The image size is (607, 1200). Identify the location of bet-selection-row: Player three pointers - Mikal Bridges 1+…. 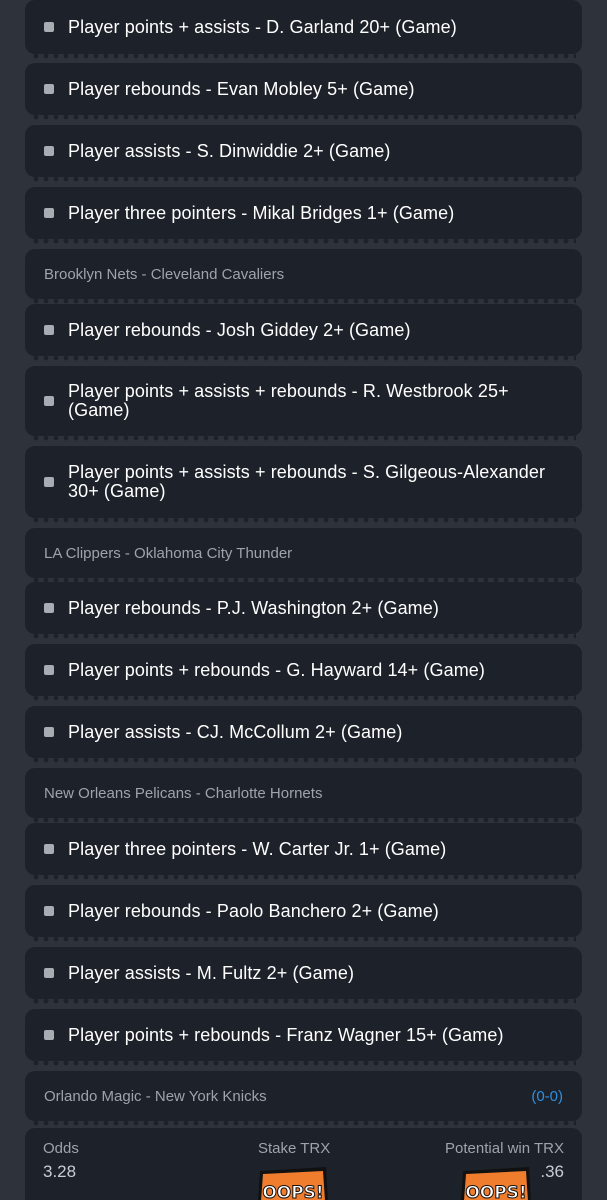
(303, 215).